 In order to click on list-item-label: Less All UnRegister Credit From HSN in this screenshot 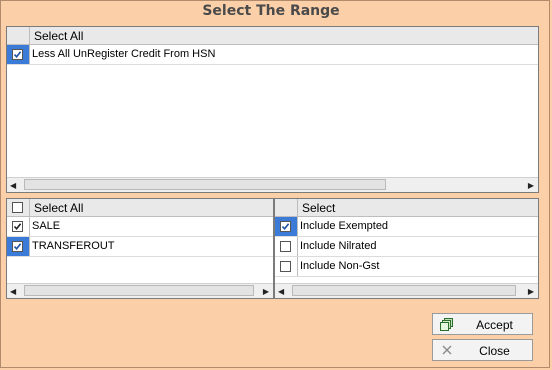, I will do `click(124, 54)`.